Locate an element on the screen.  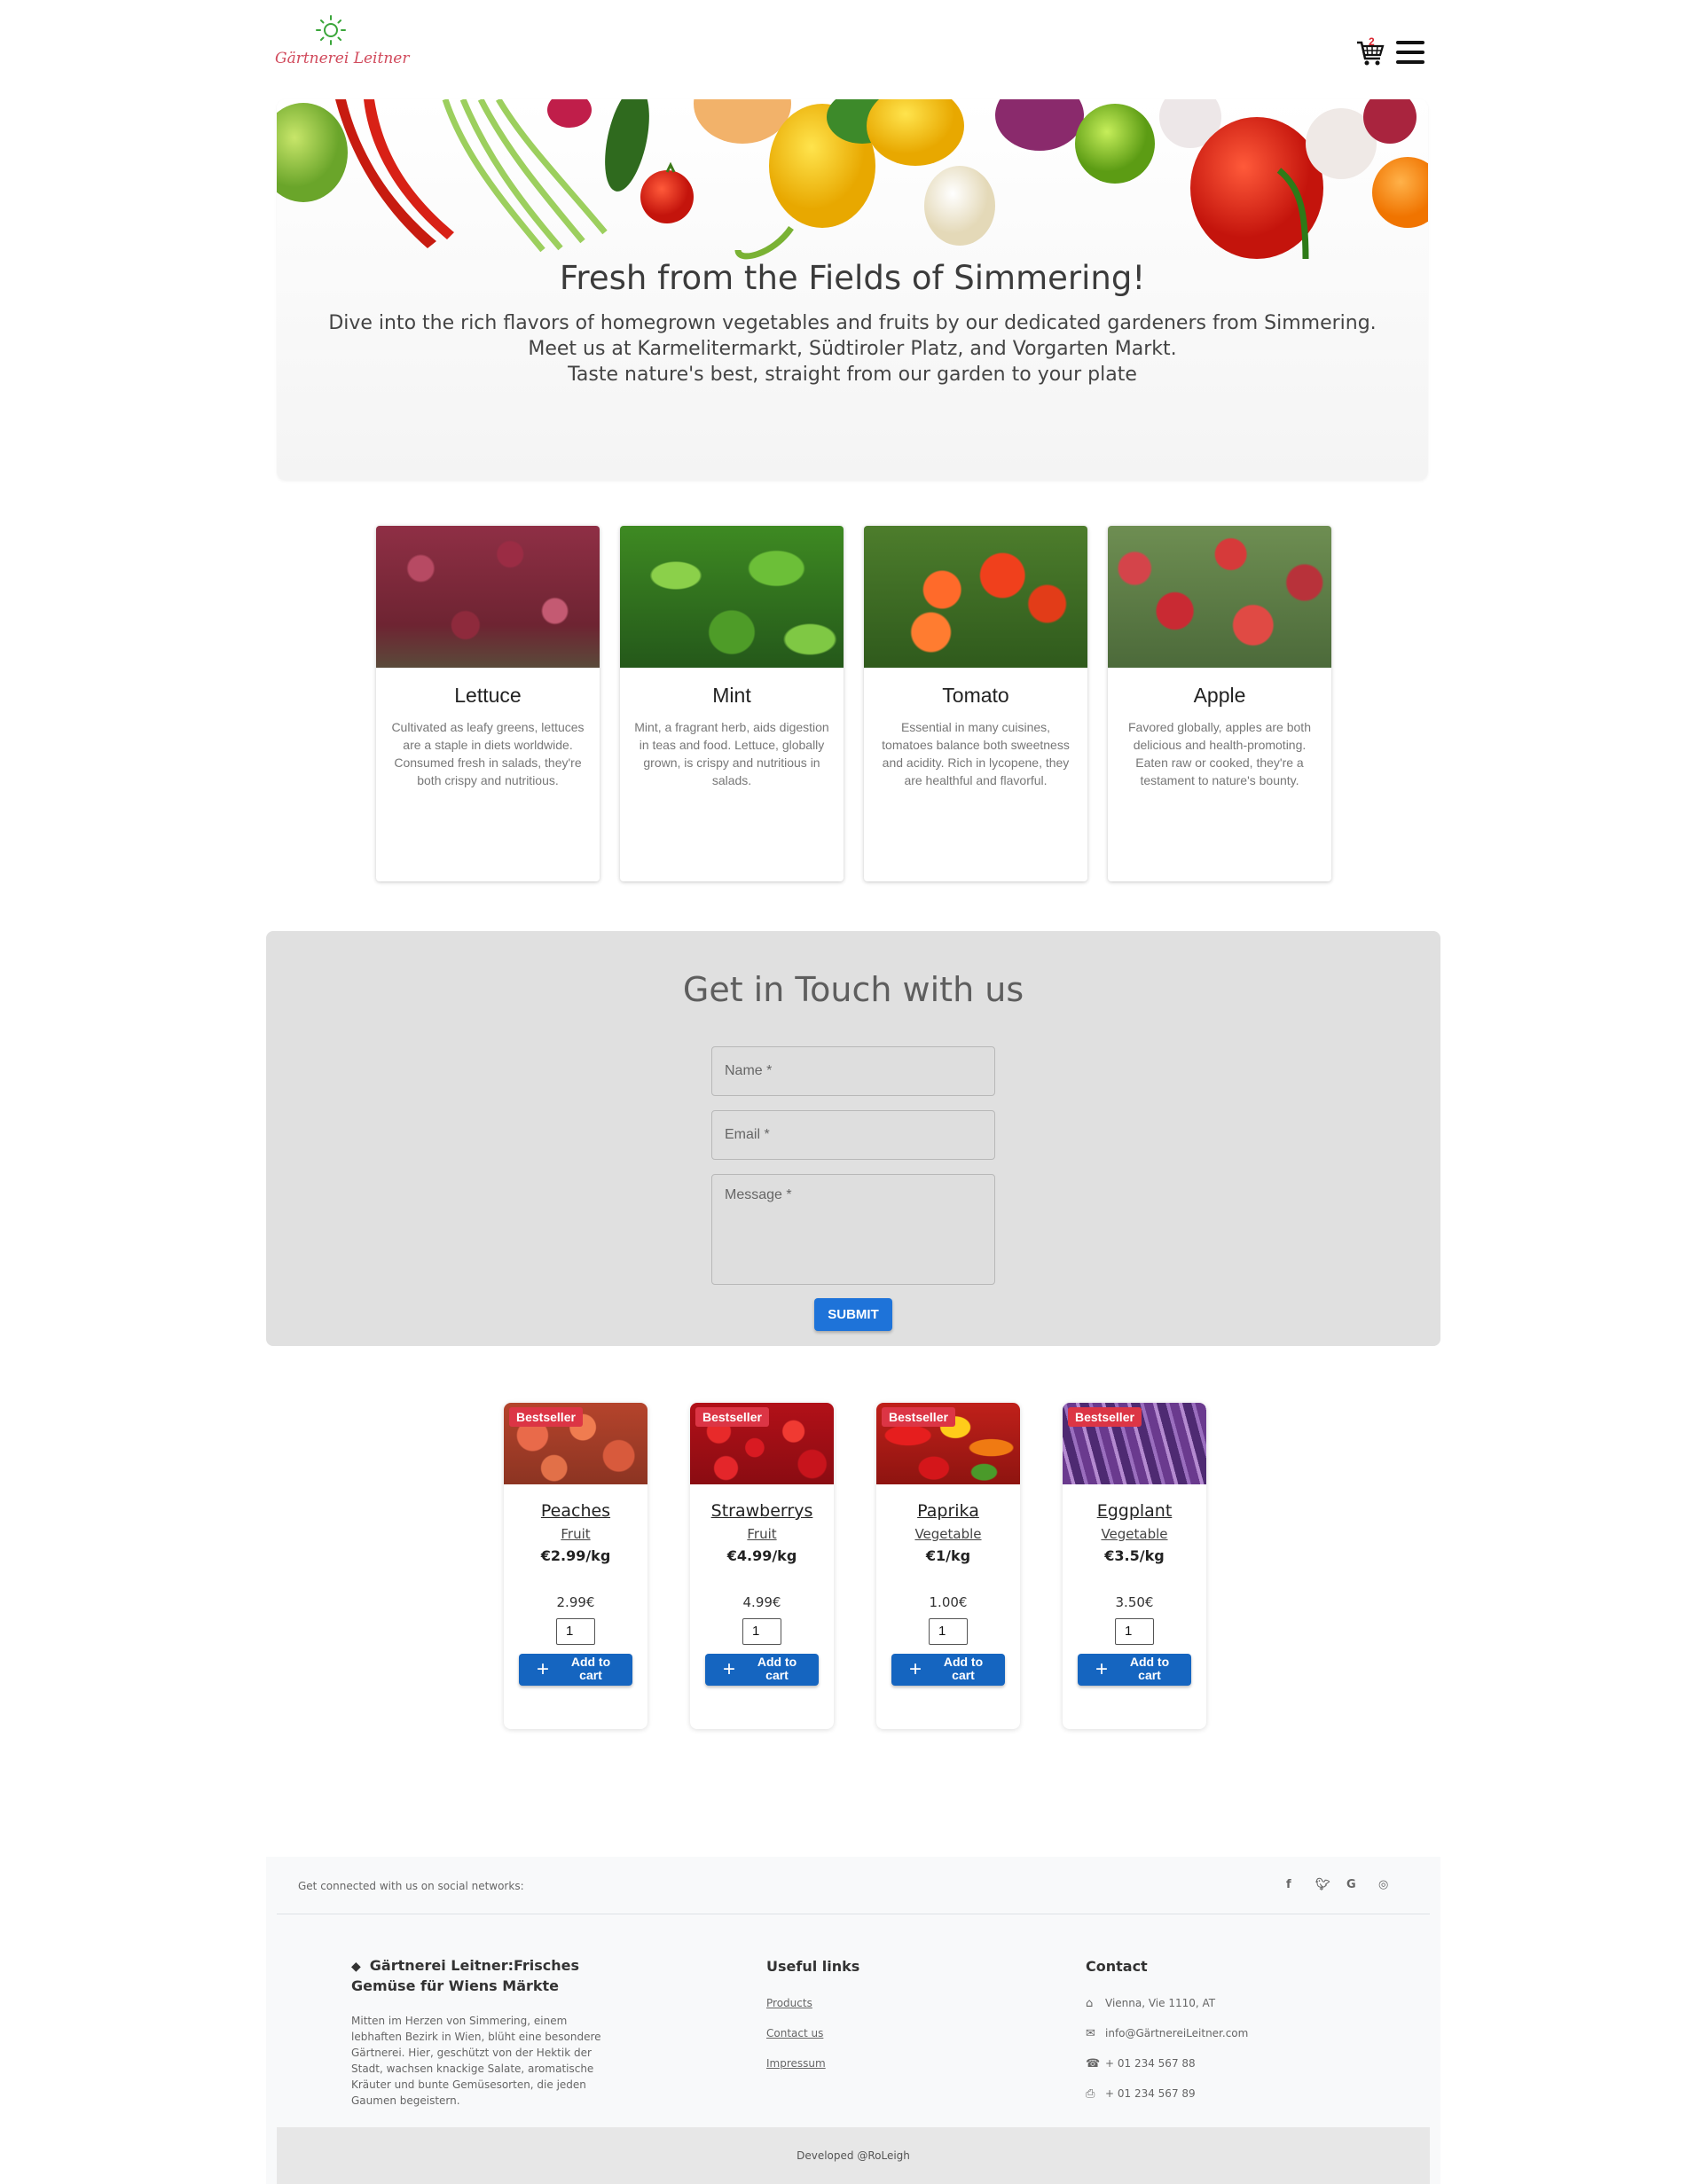
tomato-image is located at coordinates (975, 597).